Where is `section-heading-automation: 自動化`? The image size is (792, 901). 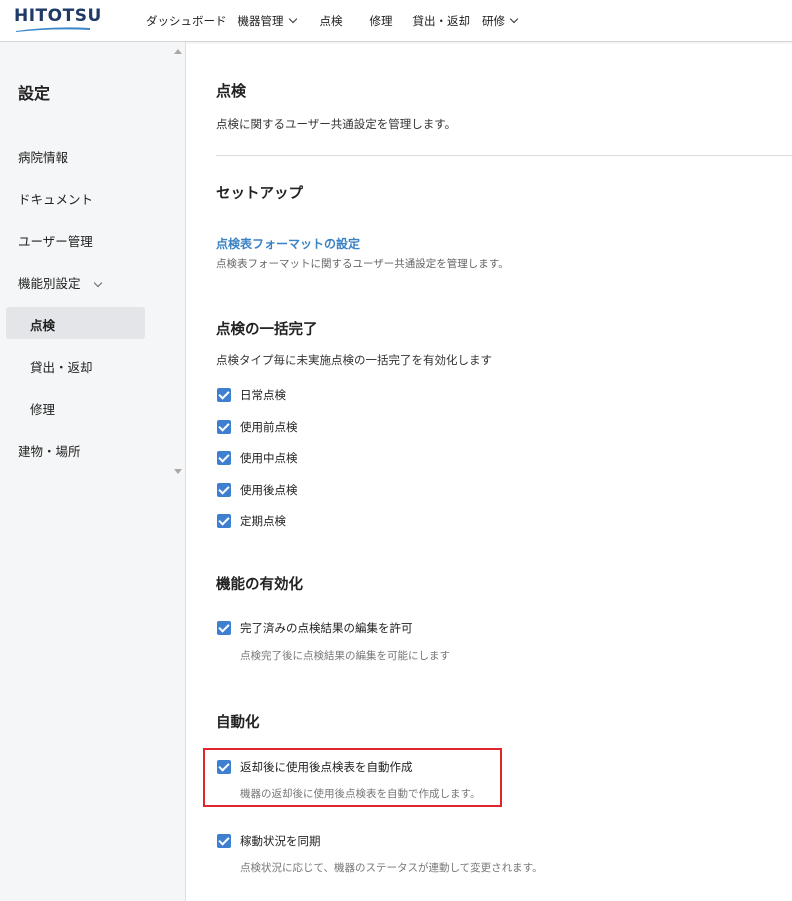 section-heading-automation: 自動化 is located at coordinates (238, 723).